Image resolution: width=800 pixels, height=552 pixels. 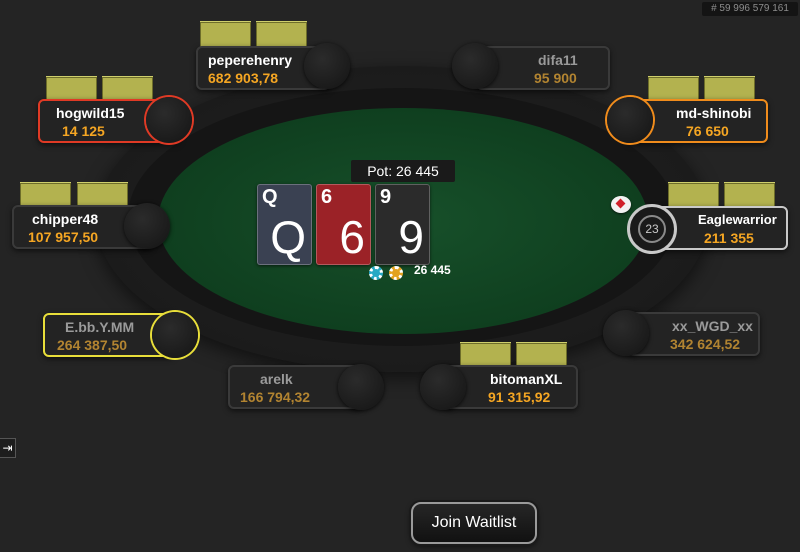 What do you see at coordinates (519, 397) in the screenshot?
I see `player-stack: 91 315,92` at bounding box center [519, 397].